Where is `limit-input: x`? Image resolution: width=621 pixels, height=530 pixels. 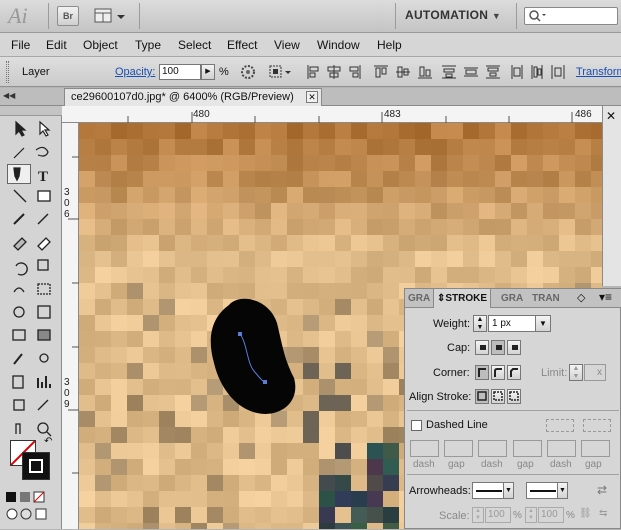
limit-input: x is located at coordinates (595, 372).